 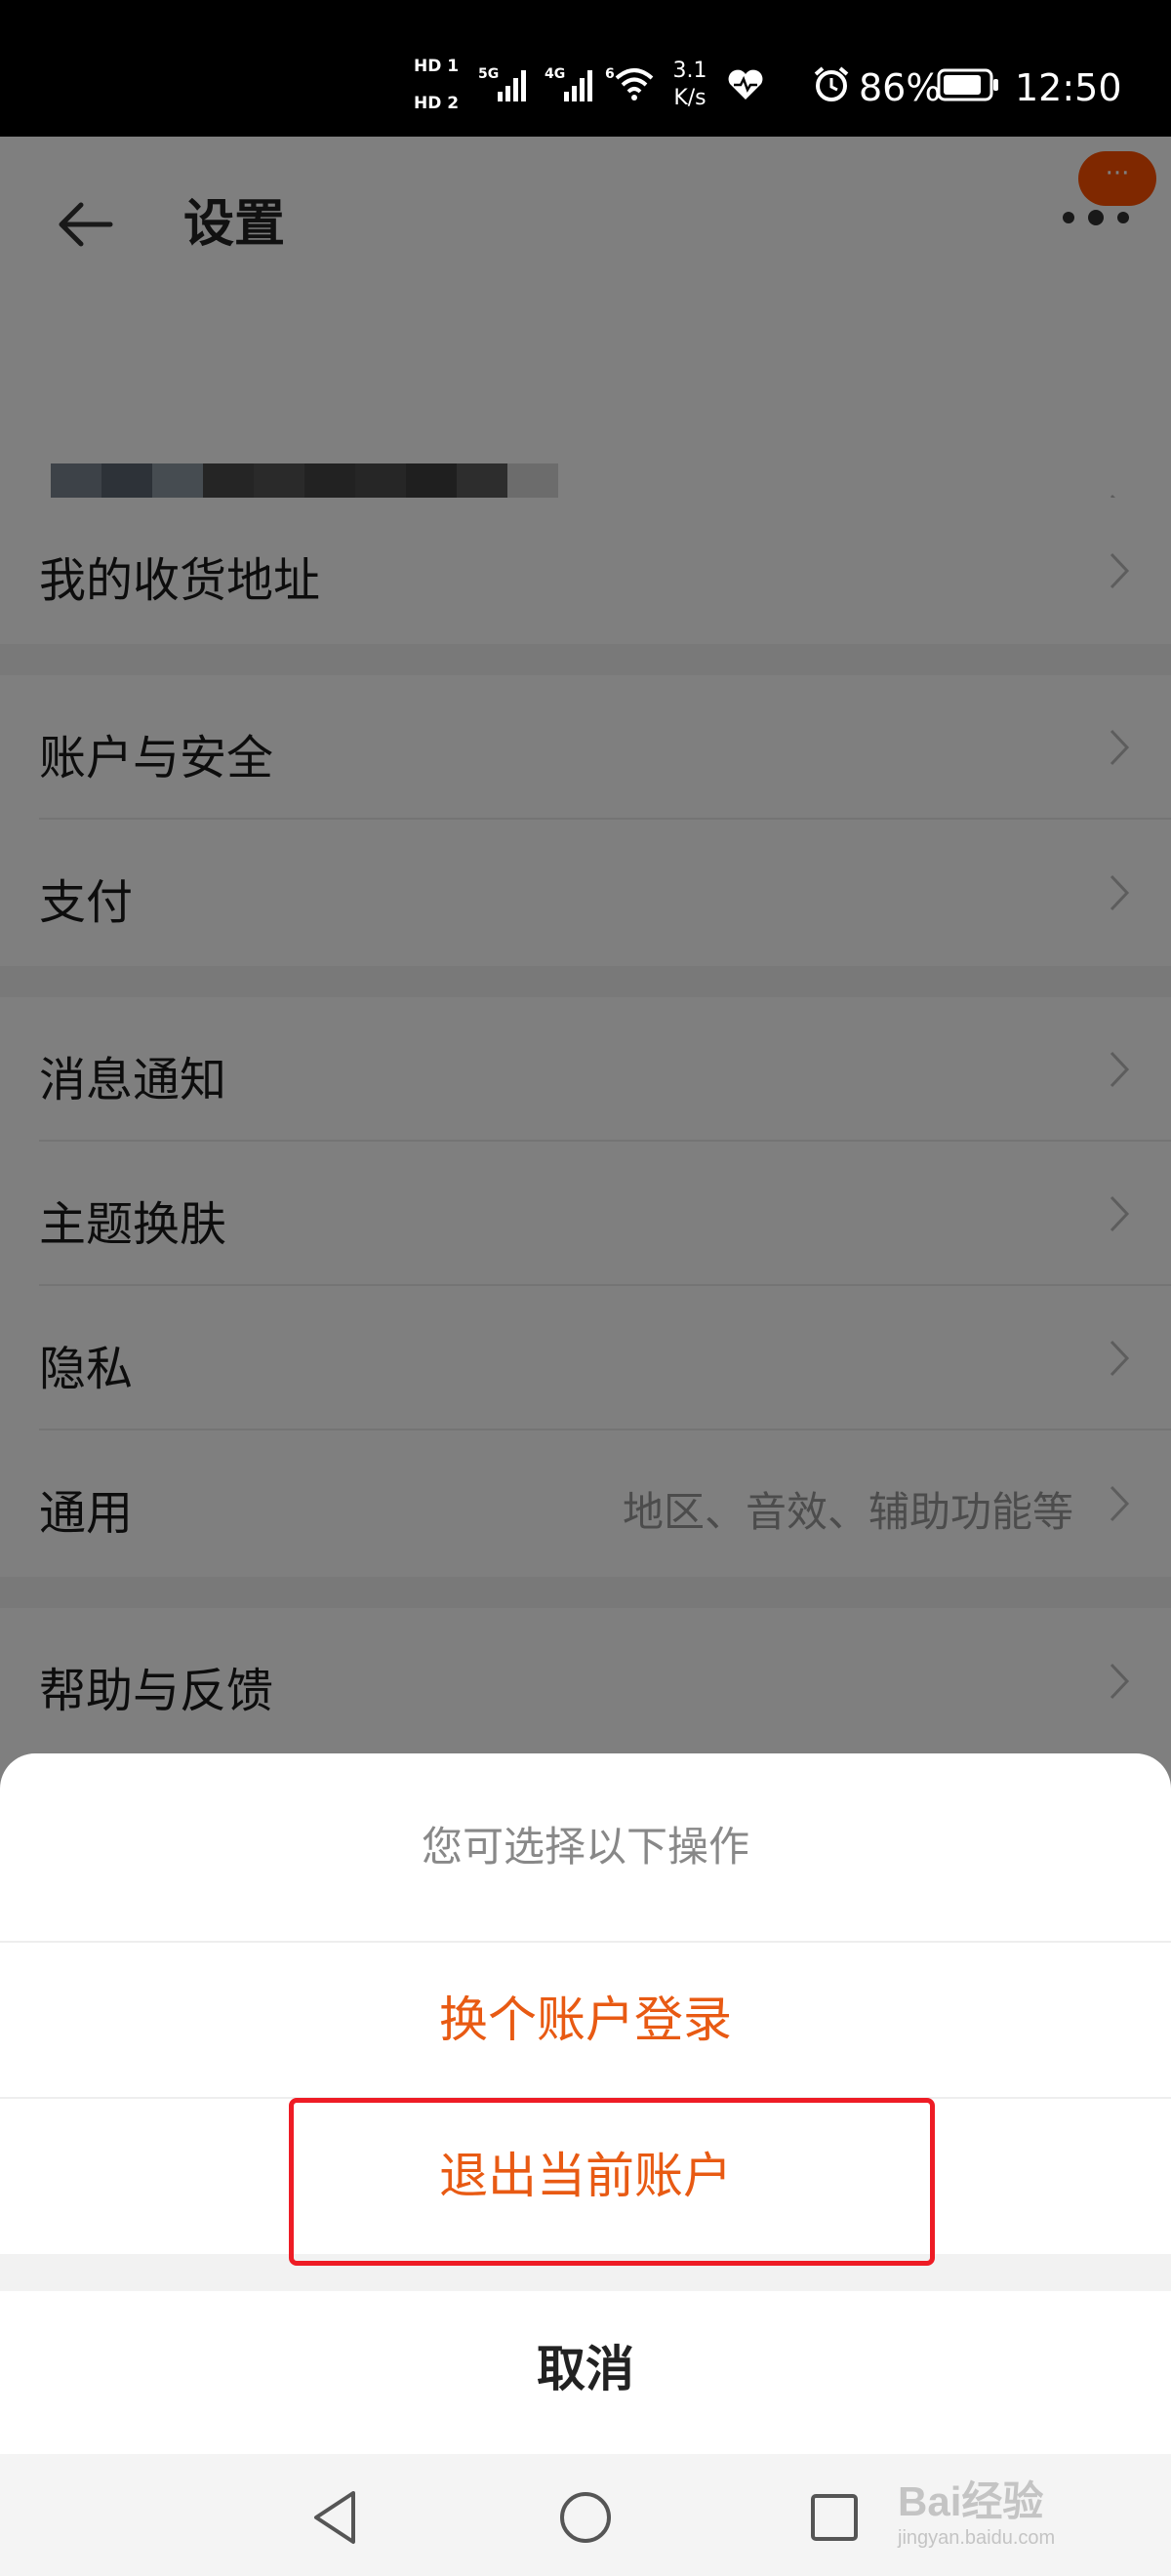 What do you see at coordinates (634, 84) in the screenshot?
I see `wifi-icon` at bounding box center [634, 84].